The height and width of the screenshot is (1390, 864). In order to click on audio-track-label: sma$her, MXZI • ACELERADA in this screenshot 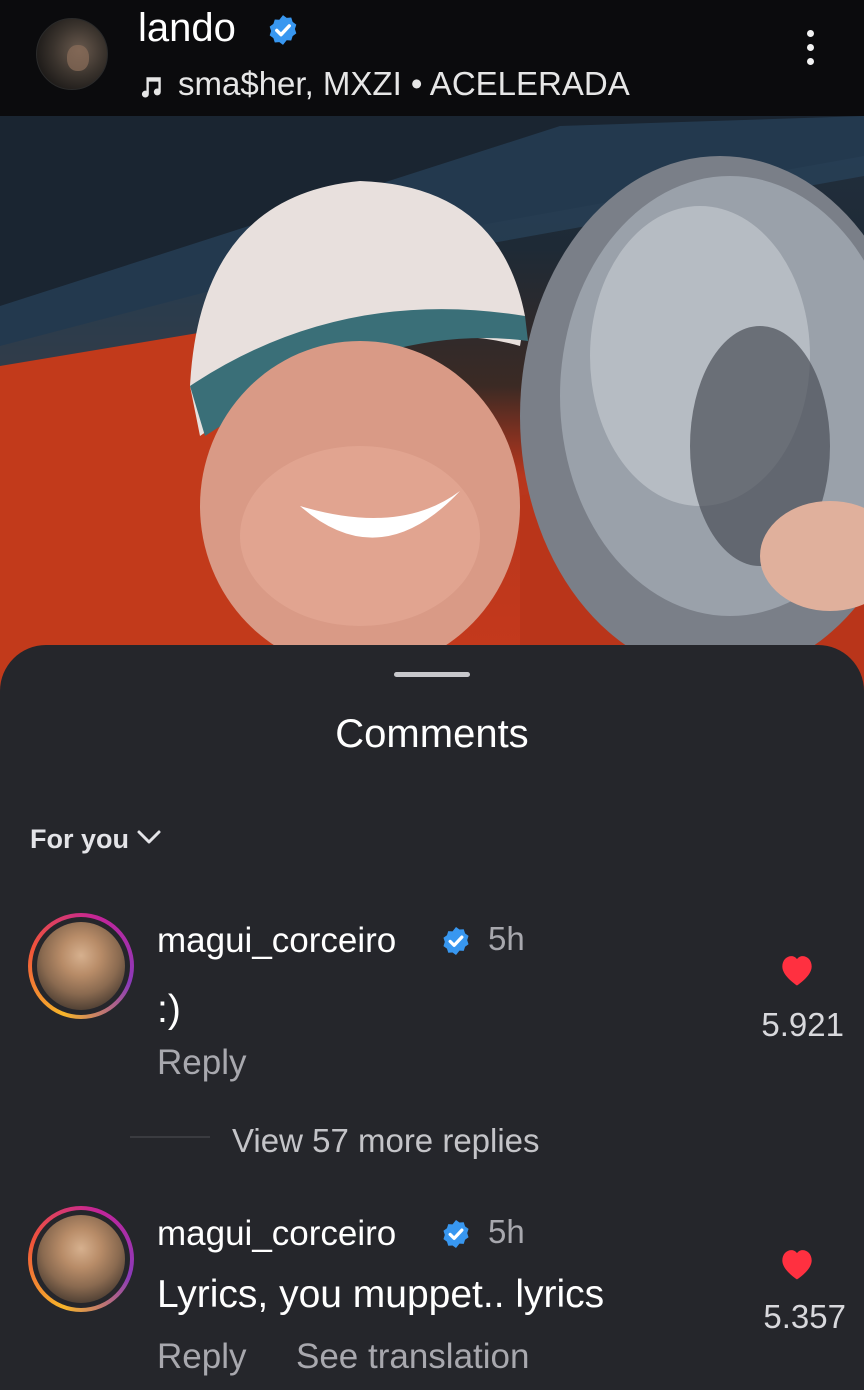, I will do `click(404, 84)`.